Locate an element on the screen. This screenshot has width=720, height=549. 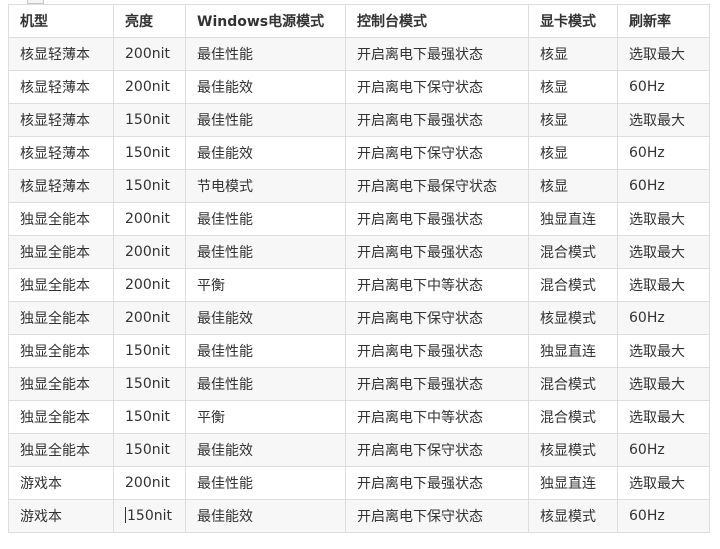
table-row: 游戏本 150nit 最佳能效 开启离电下保守状态 核显模式 60Hz is located at coordinates (359, 516).